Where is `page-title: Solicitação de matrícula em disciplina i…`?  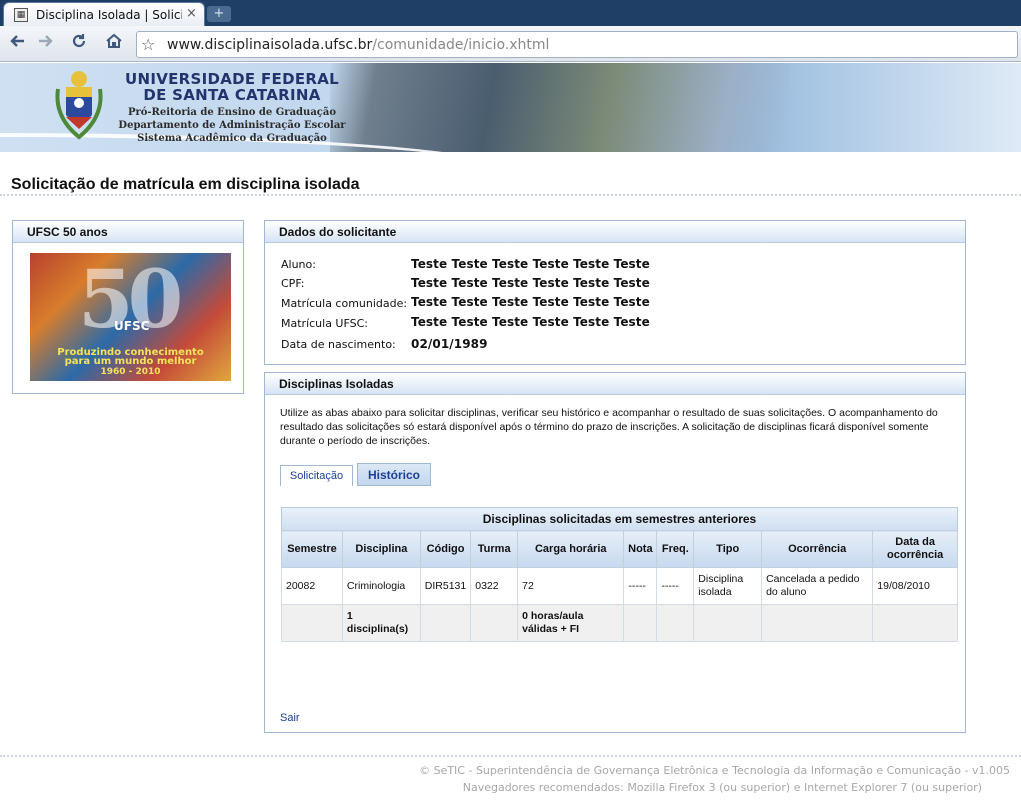 page-title: Solicitação de matrícula em disciplina i… is located at coordinates (185, 184).